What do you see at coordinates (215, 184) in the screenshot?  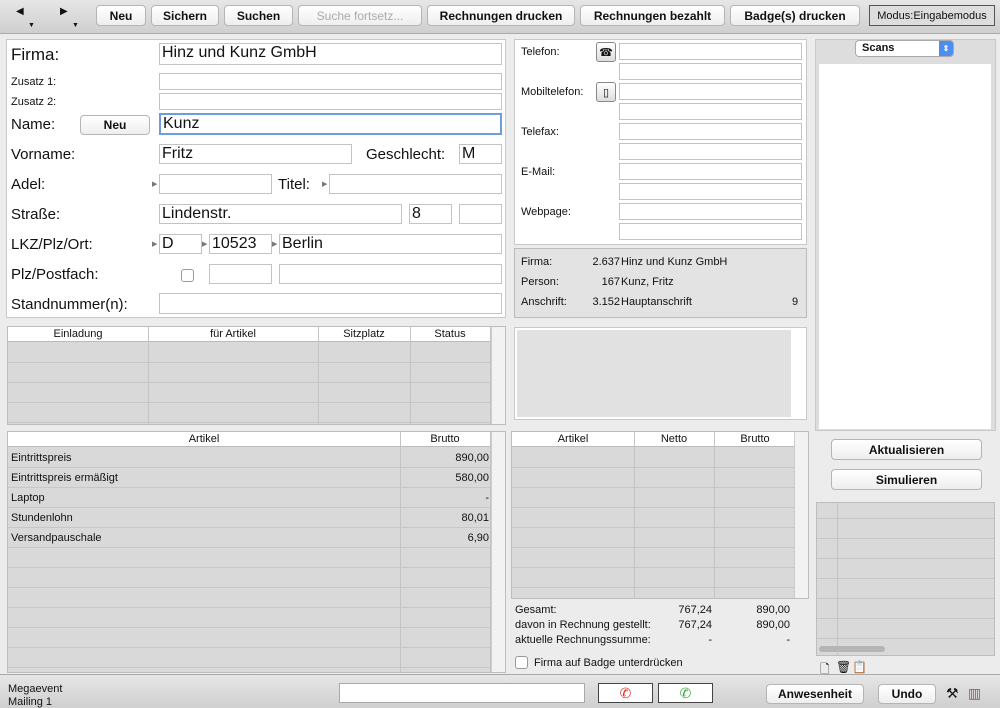 I see `adel-input` at bounding box center [215, 184].